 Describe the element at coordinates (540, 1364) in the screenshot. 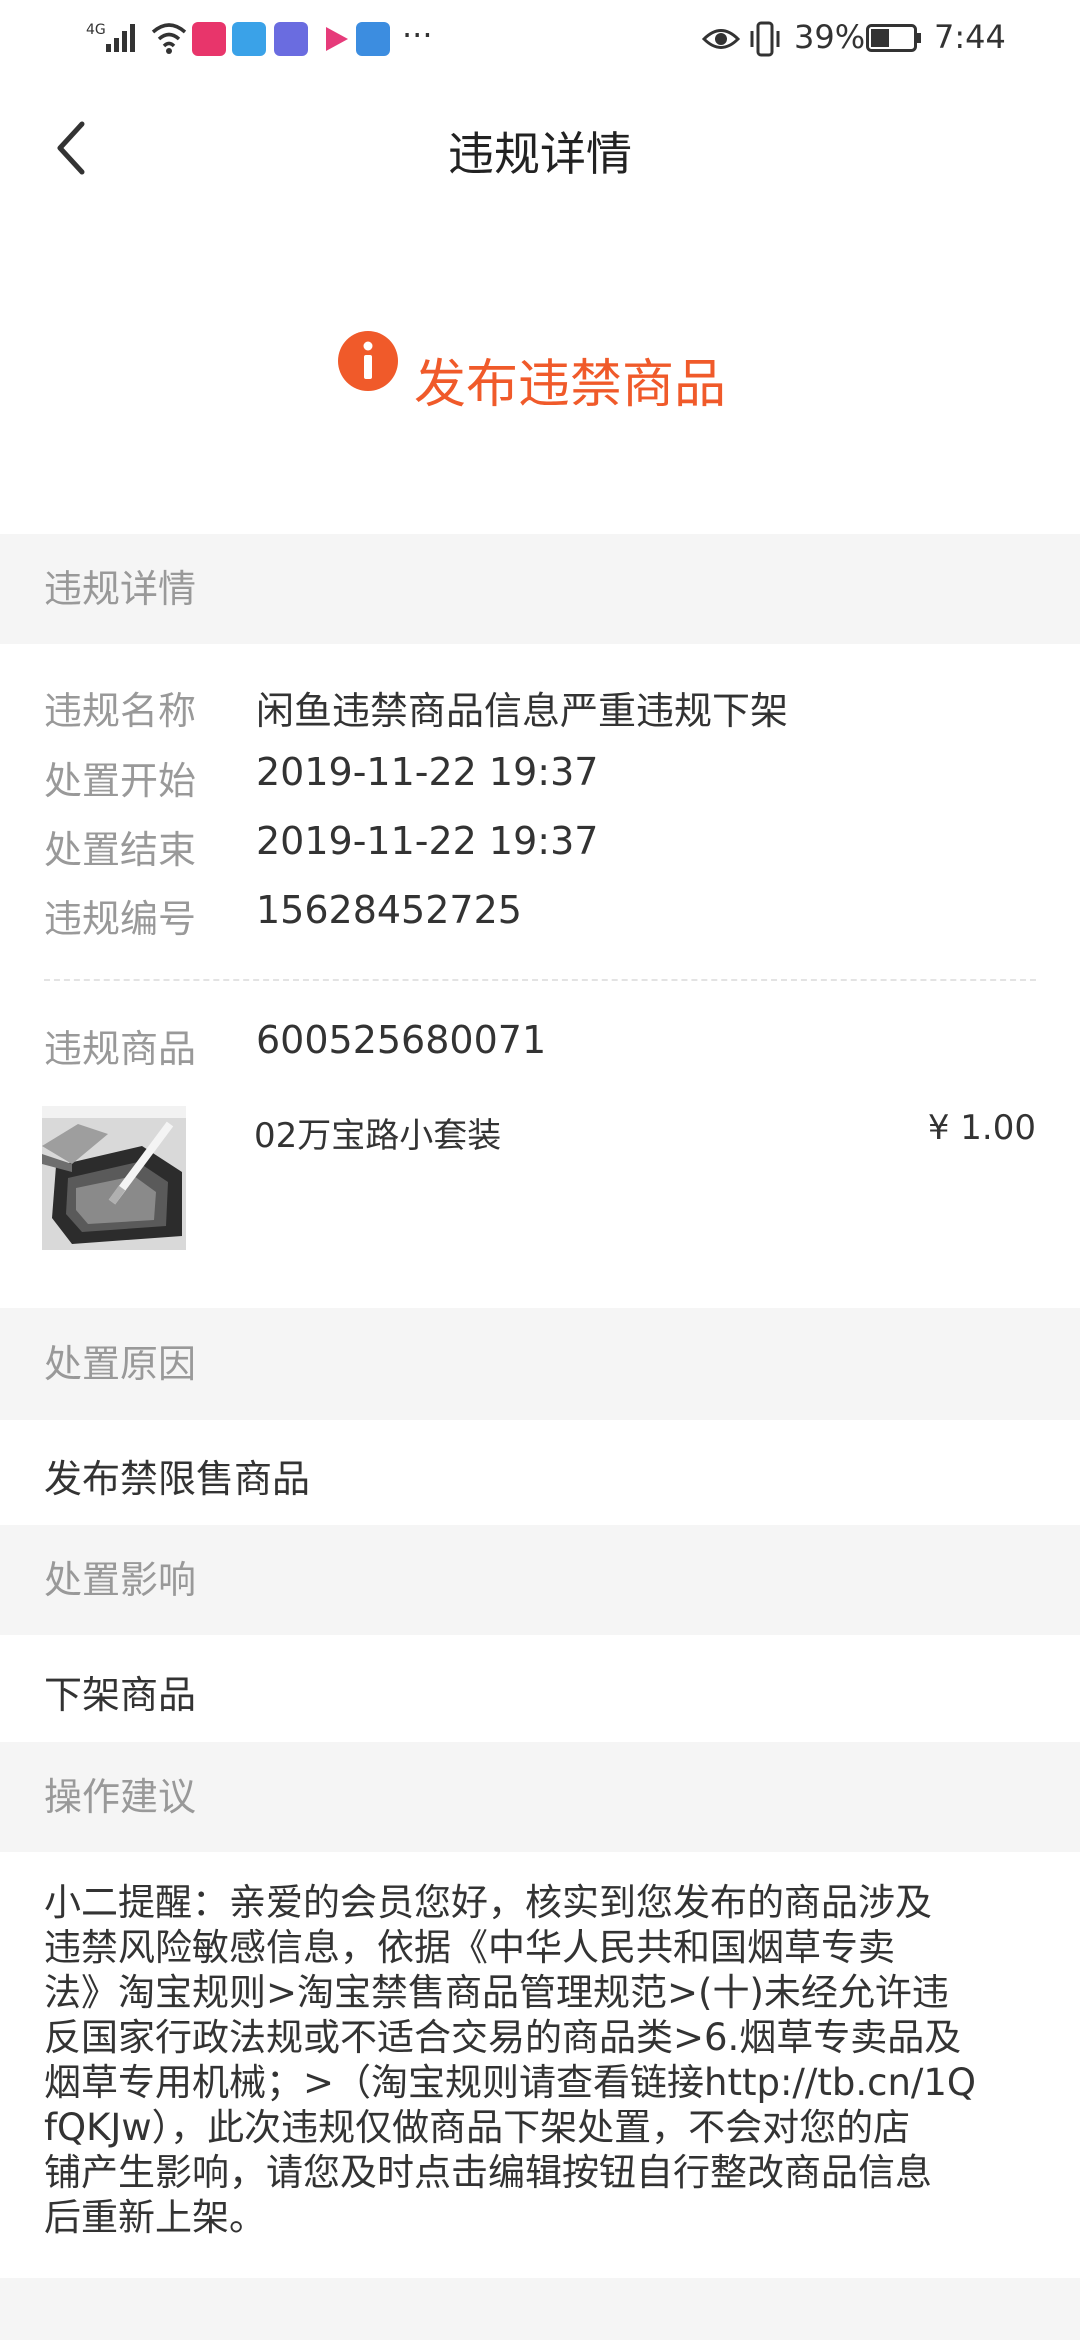

I see `section-header-reason: 处置原因` at that location.